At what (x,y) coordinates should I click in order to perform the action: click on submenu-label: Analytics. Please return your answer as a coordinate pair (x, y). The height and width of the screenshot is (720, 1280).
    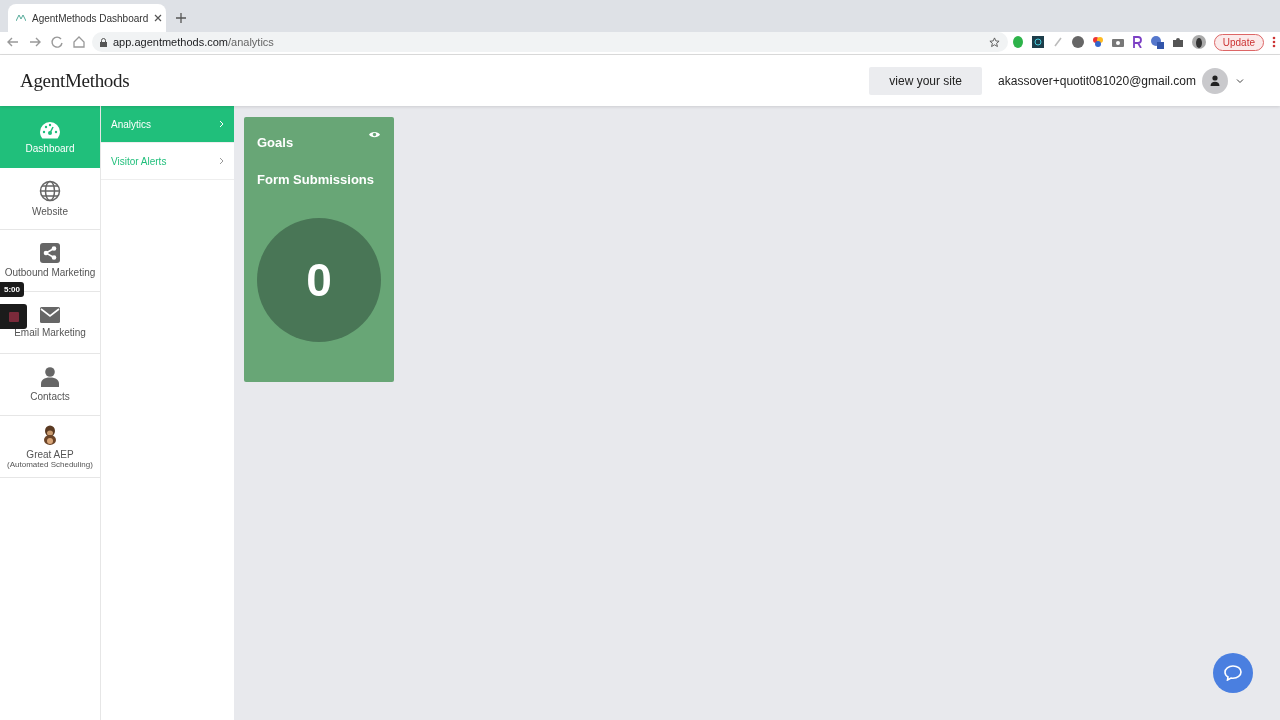
    Looking at the image, I should click on (131, 124).